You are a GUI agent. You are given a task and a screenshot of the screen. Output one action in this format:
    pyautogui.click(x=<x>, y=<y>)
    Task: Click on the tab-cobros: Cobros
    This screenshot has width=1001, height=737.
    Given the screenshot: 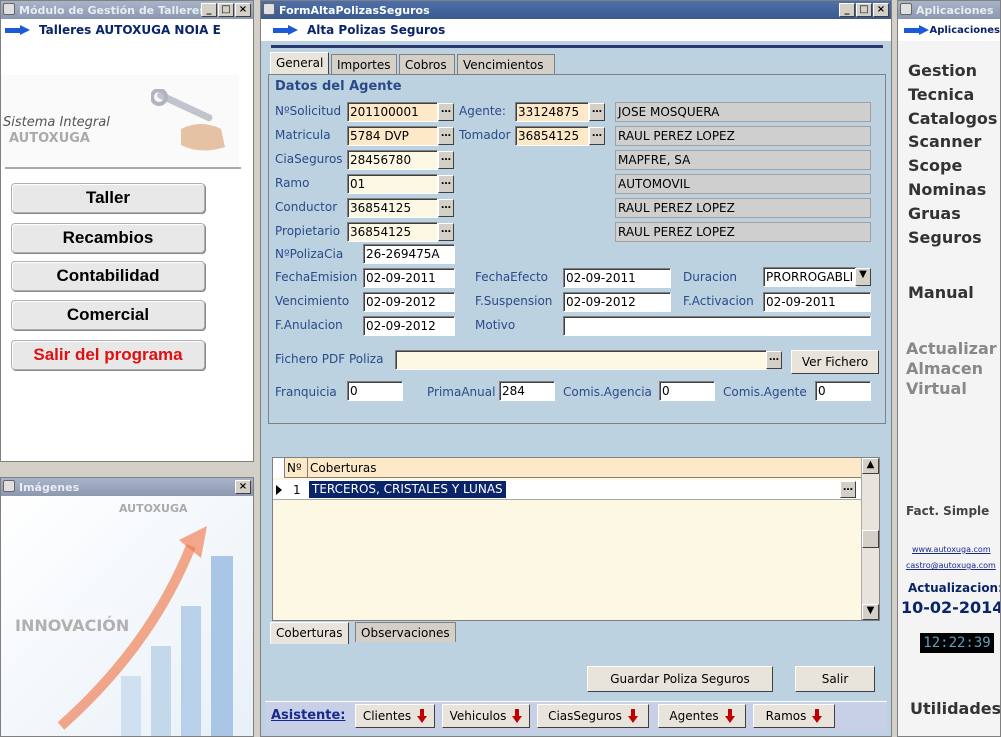 What is the action you would take?
    pyautogui.click(x=427, y=64)
    